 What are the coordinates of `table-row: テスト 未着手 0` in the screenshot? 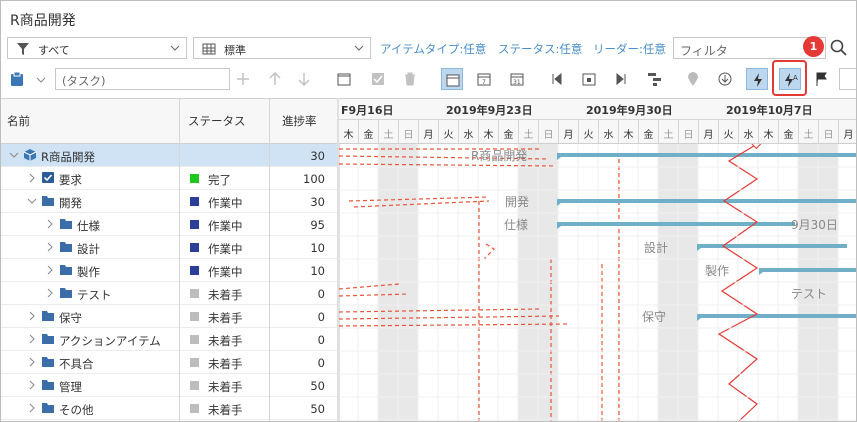 It's located at (170, 293).